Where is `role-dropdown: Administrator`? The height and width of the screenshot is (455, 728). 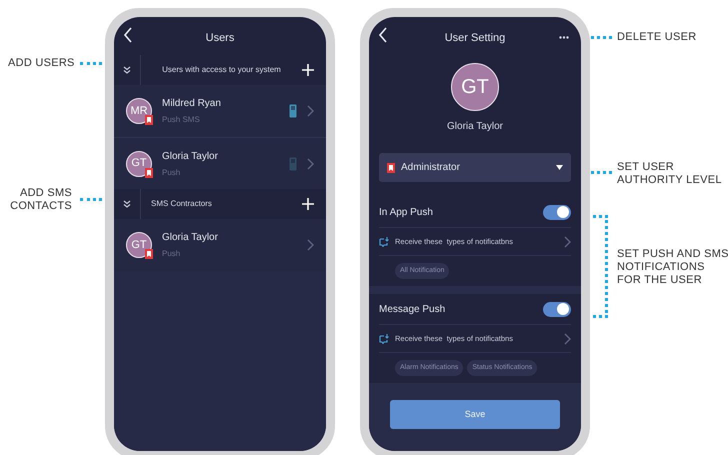
role-dropdown: Administrator is located at coordinates (475, 167).